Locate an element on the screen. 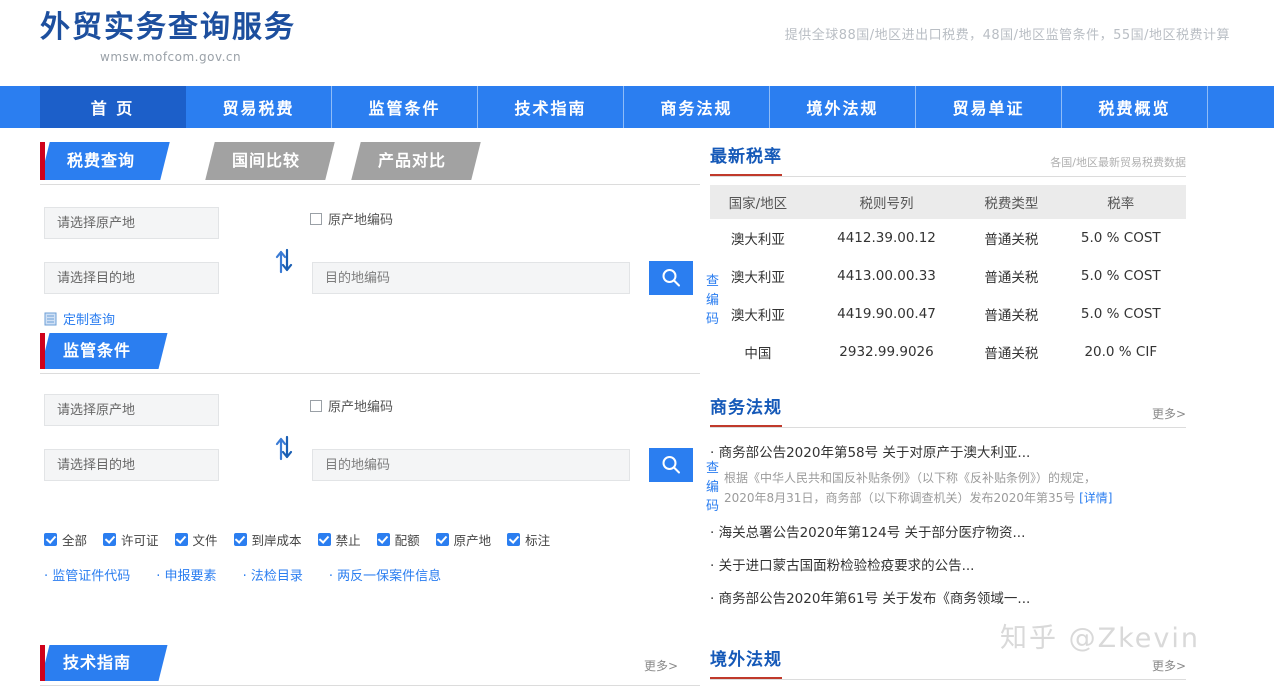  filter-landed-cost: 到岸成本 is located at coordinates (267, 539).